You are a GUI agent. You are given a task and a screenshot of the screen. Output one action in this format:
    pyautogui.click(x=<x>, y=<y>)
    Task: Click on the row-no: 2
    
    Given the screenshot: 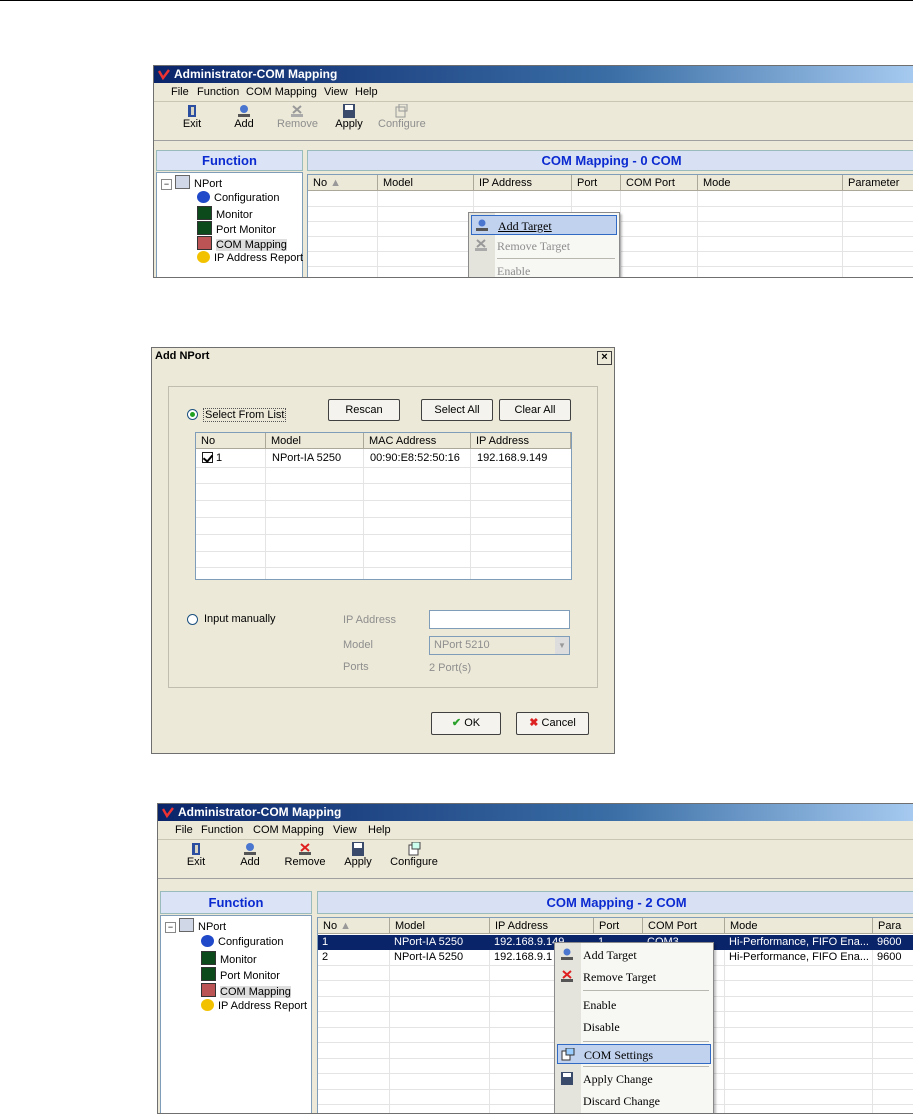 What is the action you would take?
    pyautogui.click(x=354, y=957)
    